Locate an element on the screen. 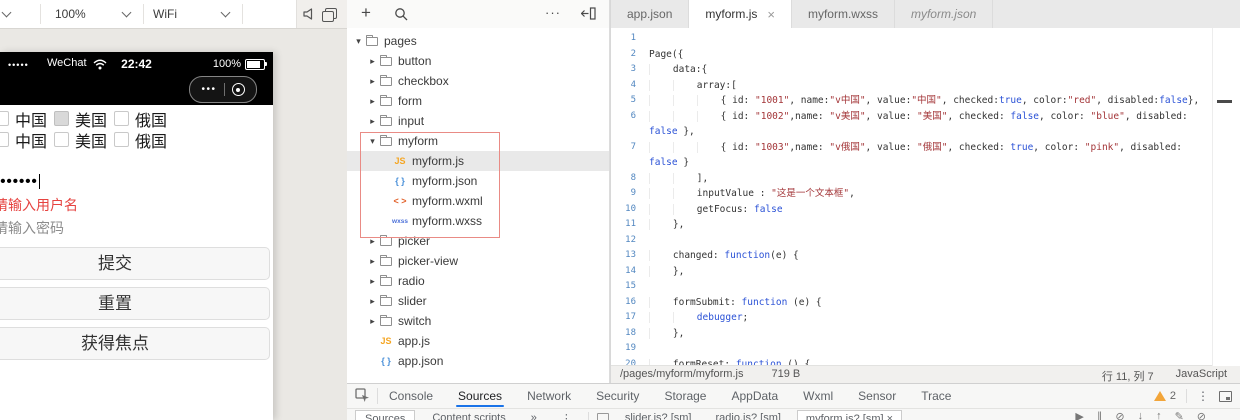  devtools-tab-Security: Security is located at coordinates (617, 396).